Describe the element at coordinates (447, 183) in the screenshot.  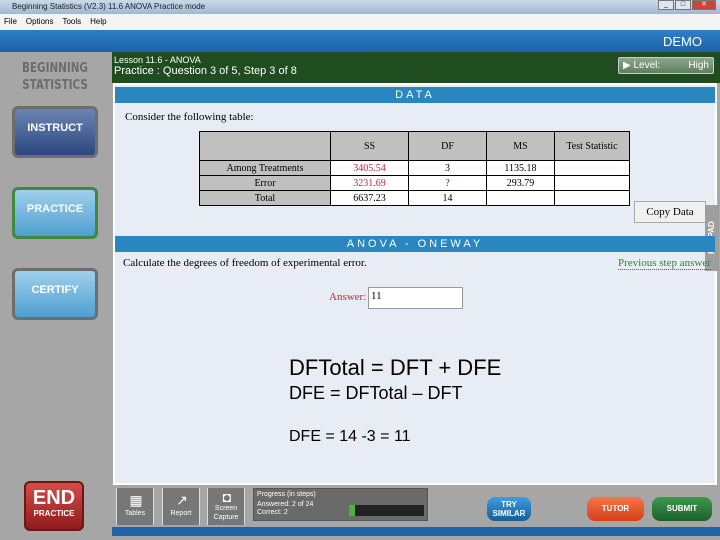
I see `cell: ?` at that location.